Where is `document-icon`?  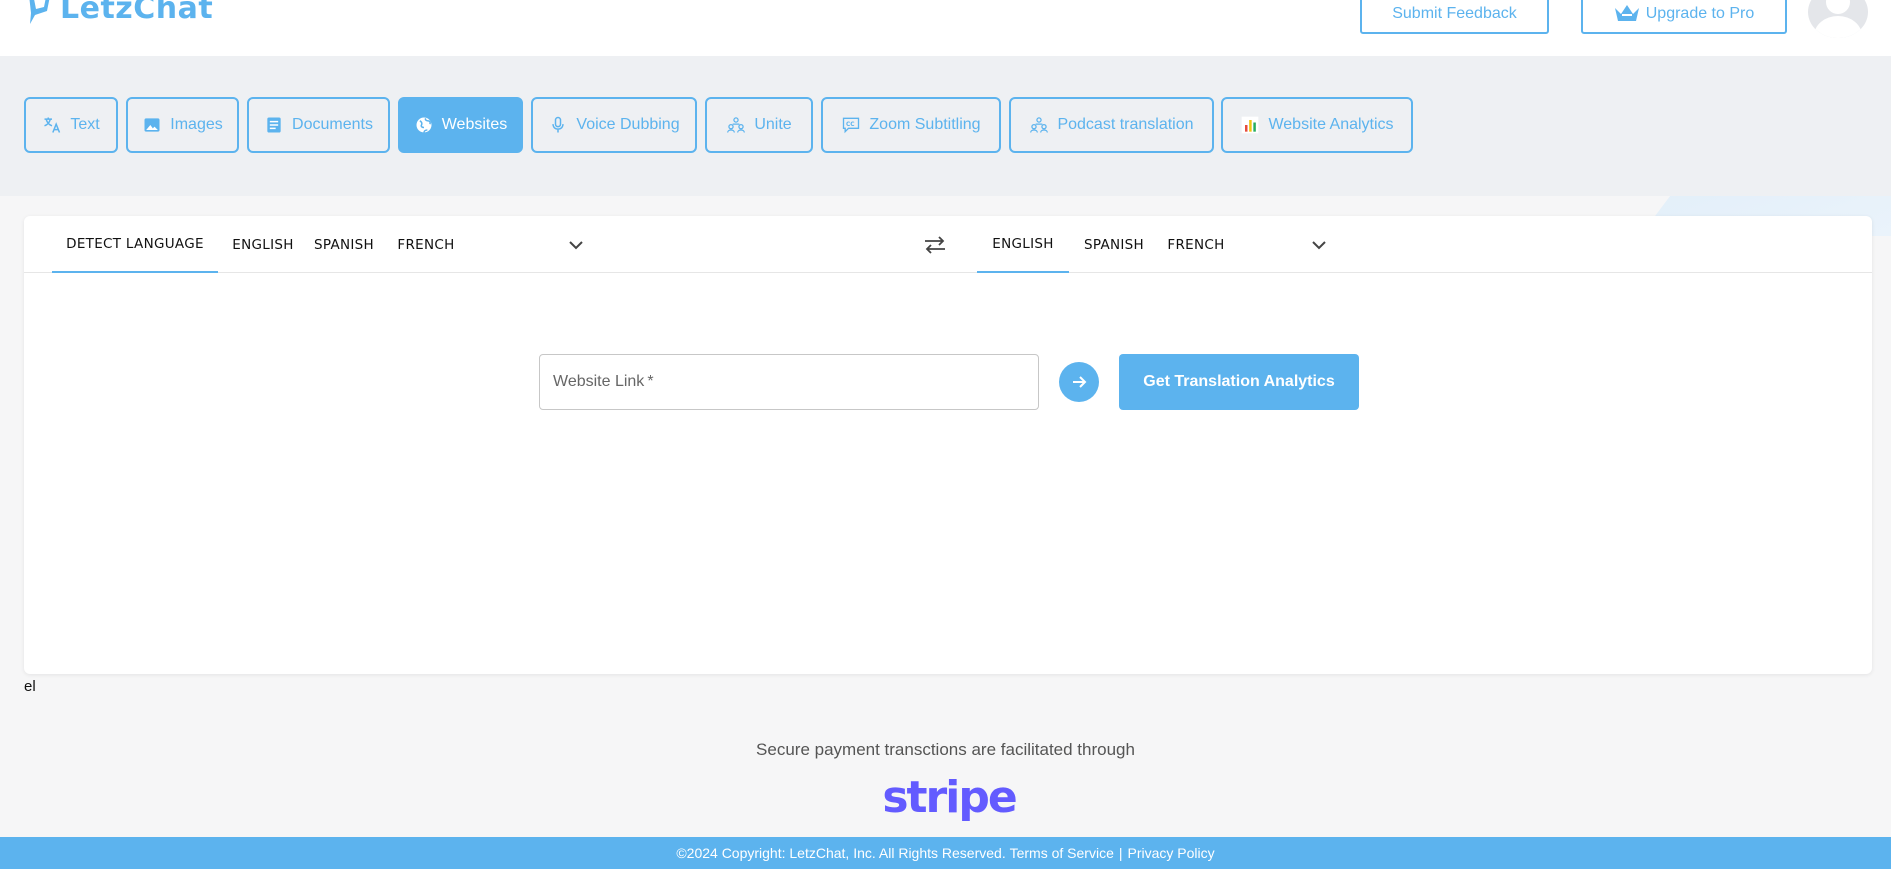 document-icon is located at coordinates (274, 125).